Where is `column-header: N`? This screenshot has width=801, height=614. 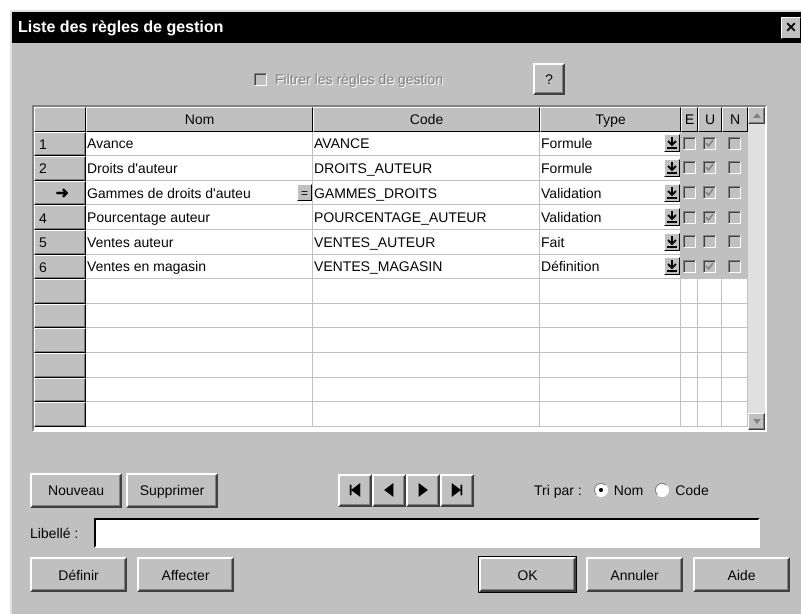 column-header: N is located at coordinates (735, 119).